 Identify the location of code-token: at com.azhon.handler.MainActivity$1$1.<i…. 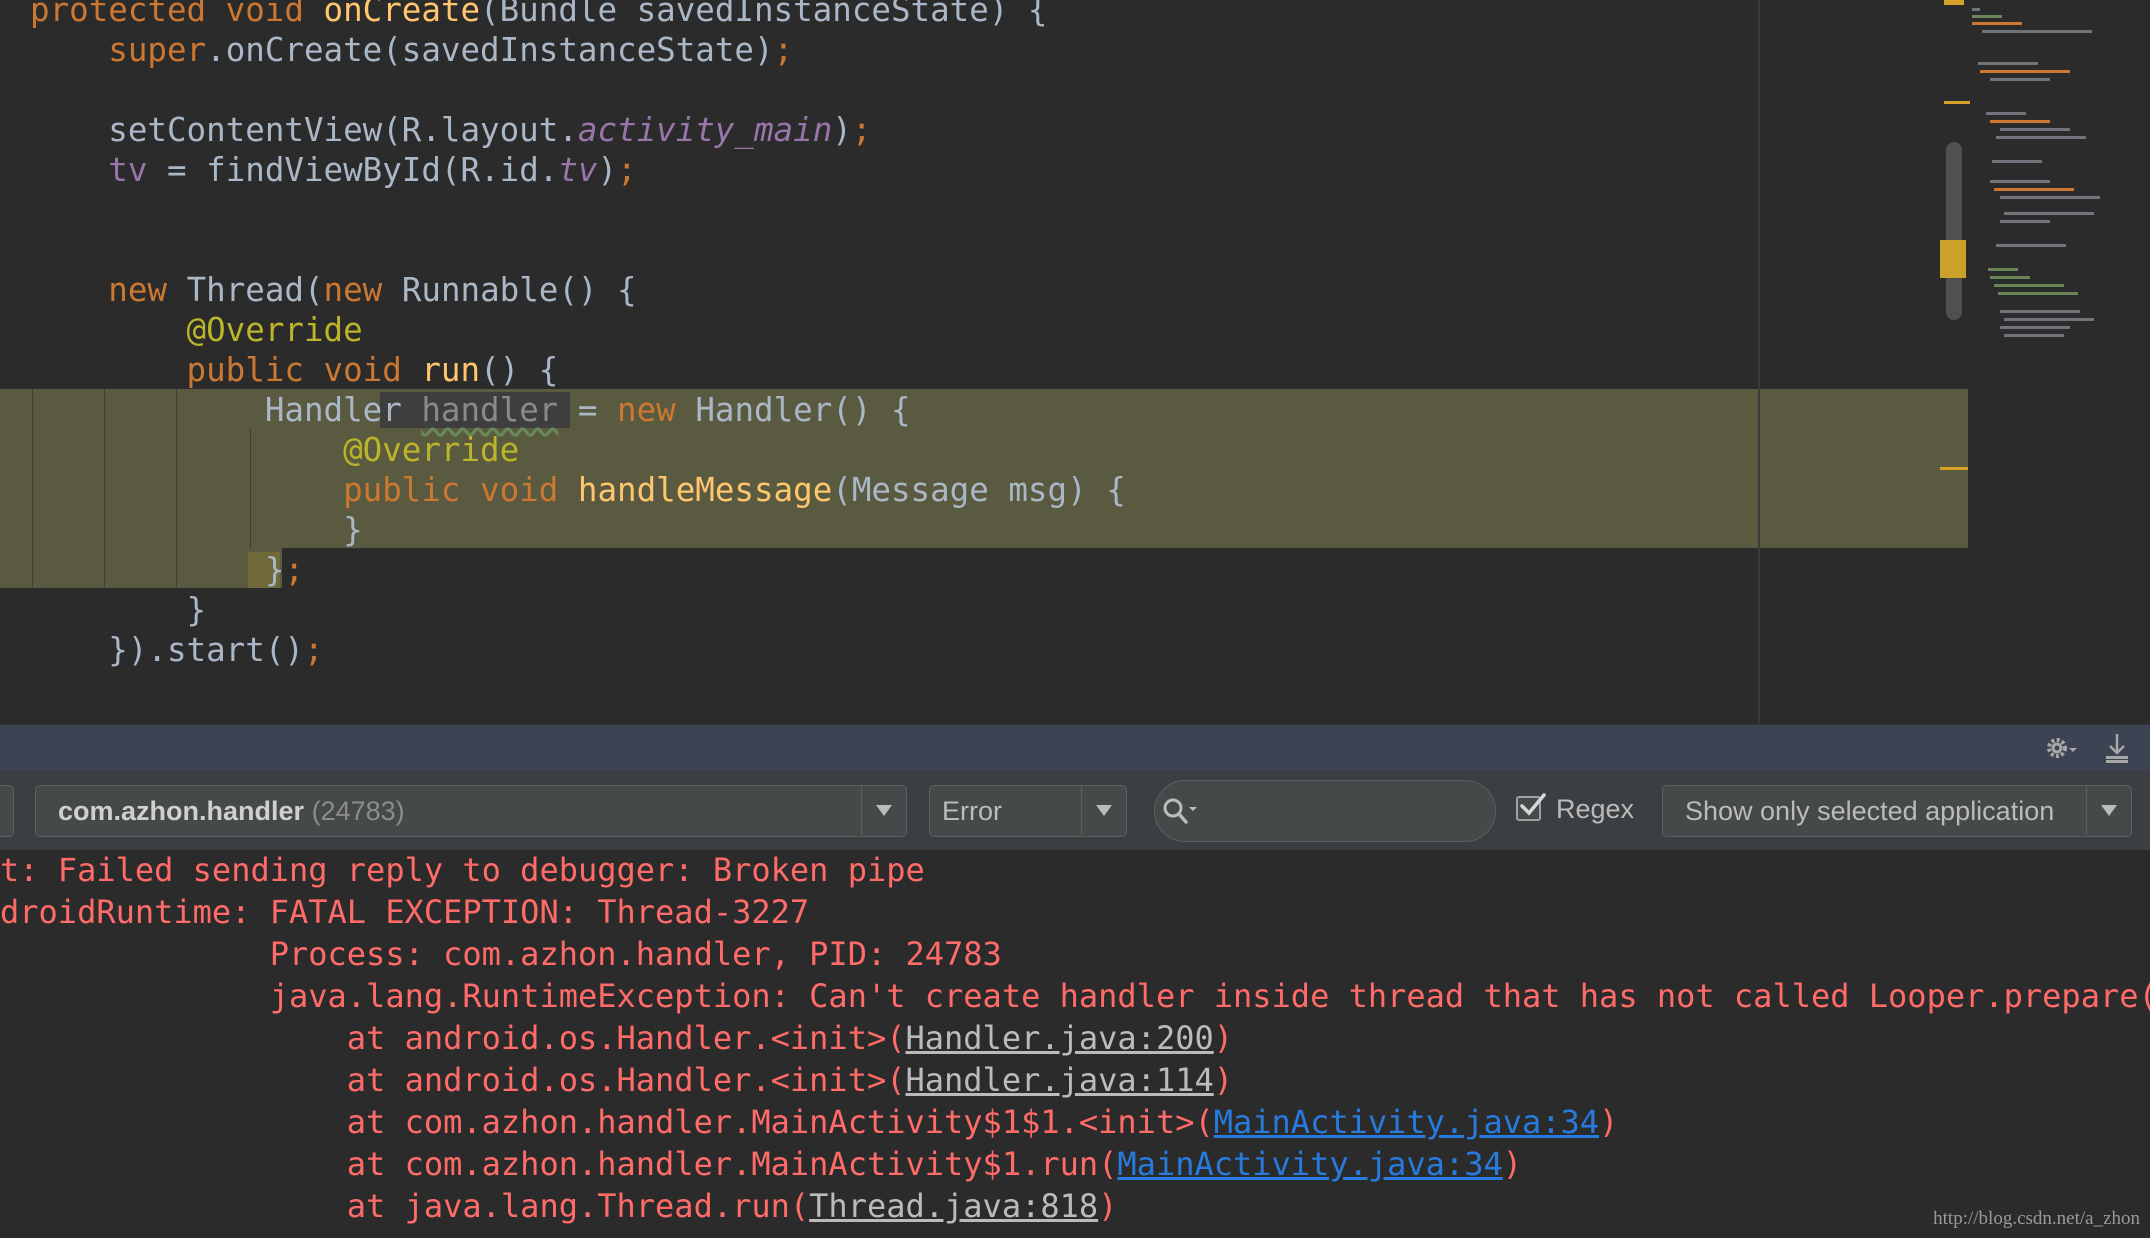
(780, 1122).